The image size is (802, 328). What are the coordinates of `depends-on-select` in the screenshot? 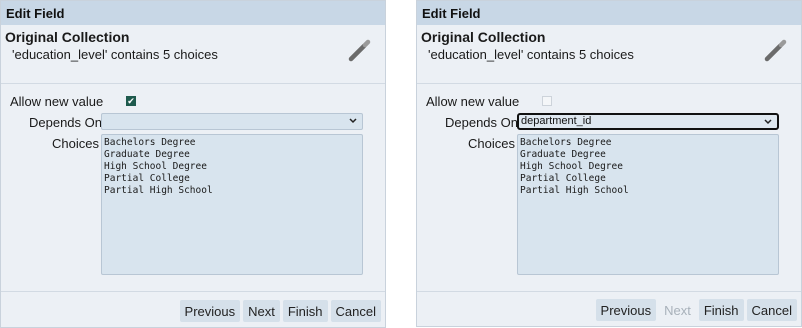 It's located at (232, 121).